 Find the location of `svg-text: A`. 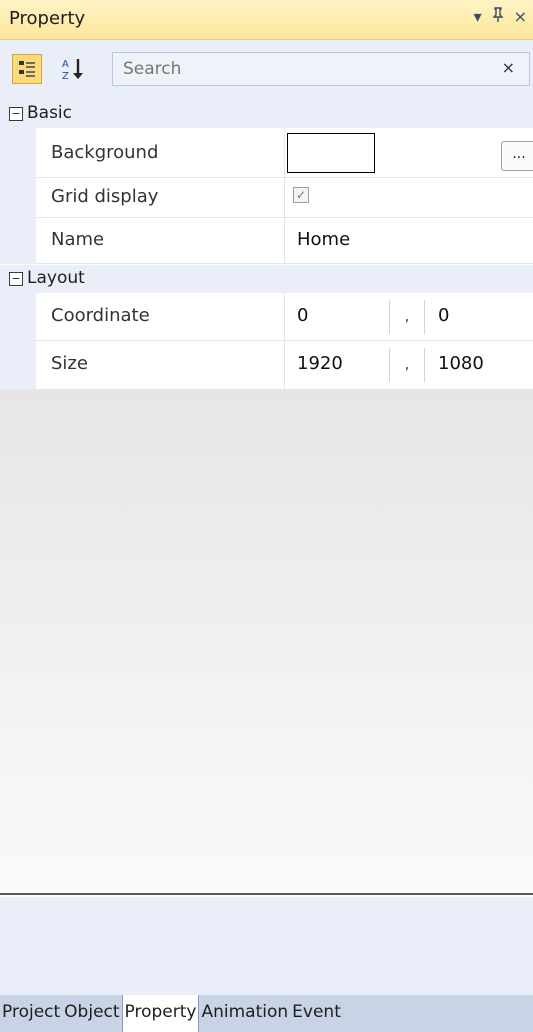

svg-text: A is located at coordinates (65, 64).